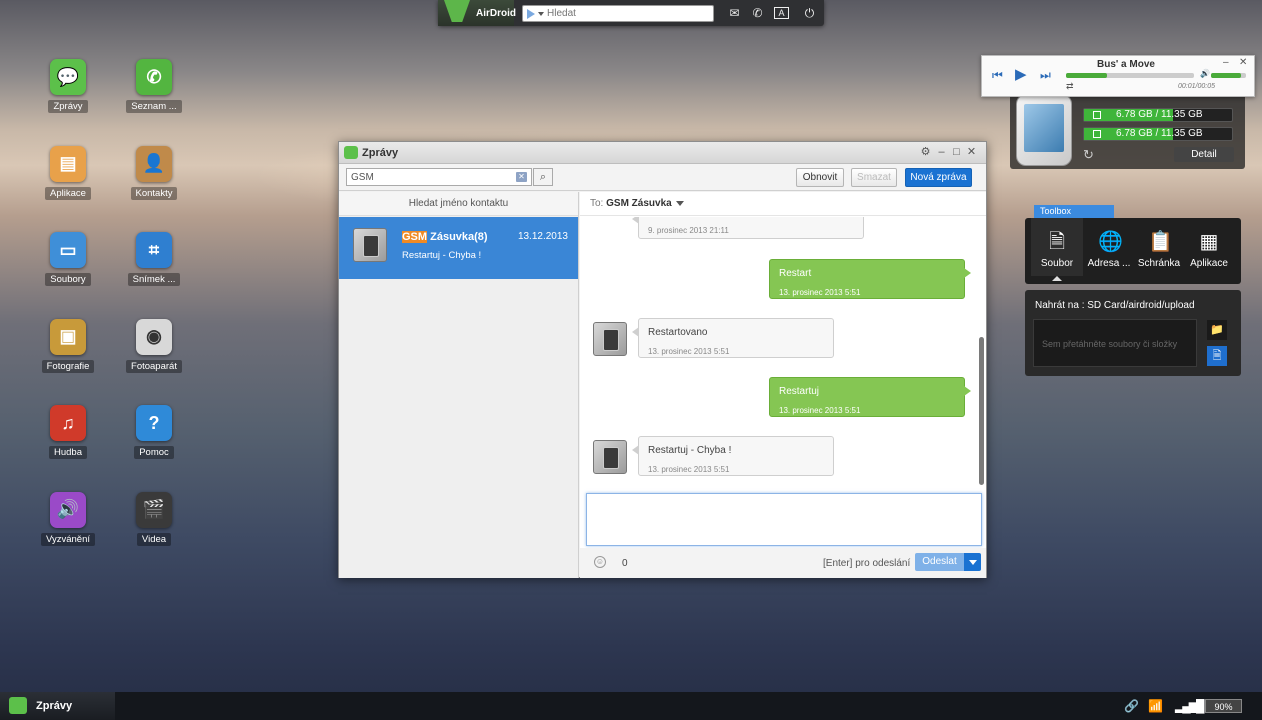  Describe the element at coordinates (757, 13) in the screenshot. I see `phone-icon: ✆` at that location.